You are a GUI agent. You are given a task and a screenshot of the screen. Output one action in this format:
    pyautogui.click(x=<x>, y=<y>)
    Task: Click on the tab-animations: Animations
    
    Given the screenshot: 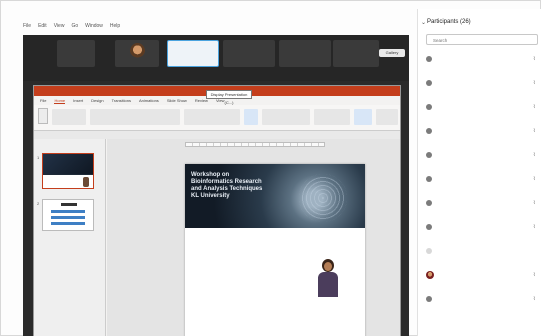 What is the action you would take?
    pyautogui.click(x=149, y=100)
    